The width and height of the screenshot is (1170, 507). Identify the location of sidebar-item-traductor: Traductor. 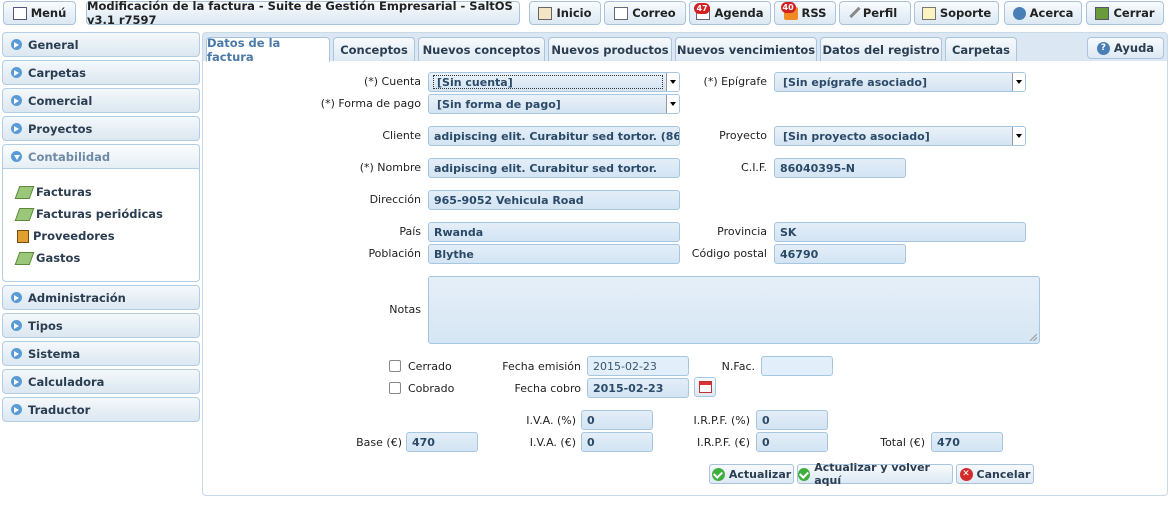
(101, 409).